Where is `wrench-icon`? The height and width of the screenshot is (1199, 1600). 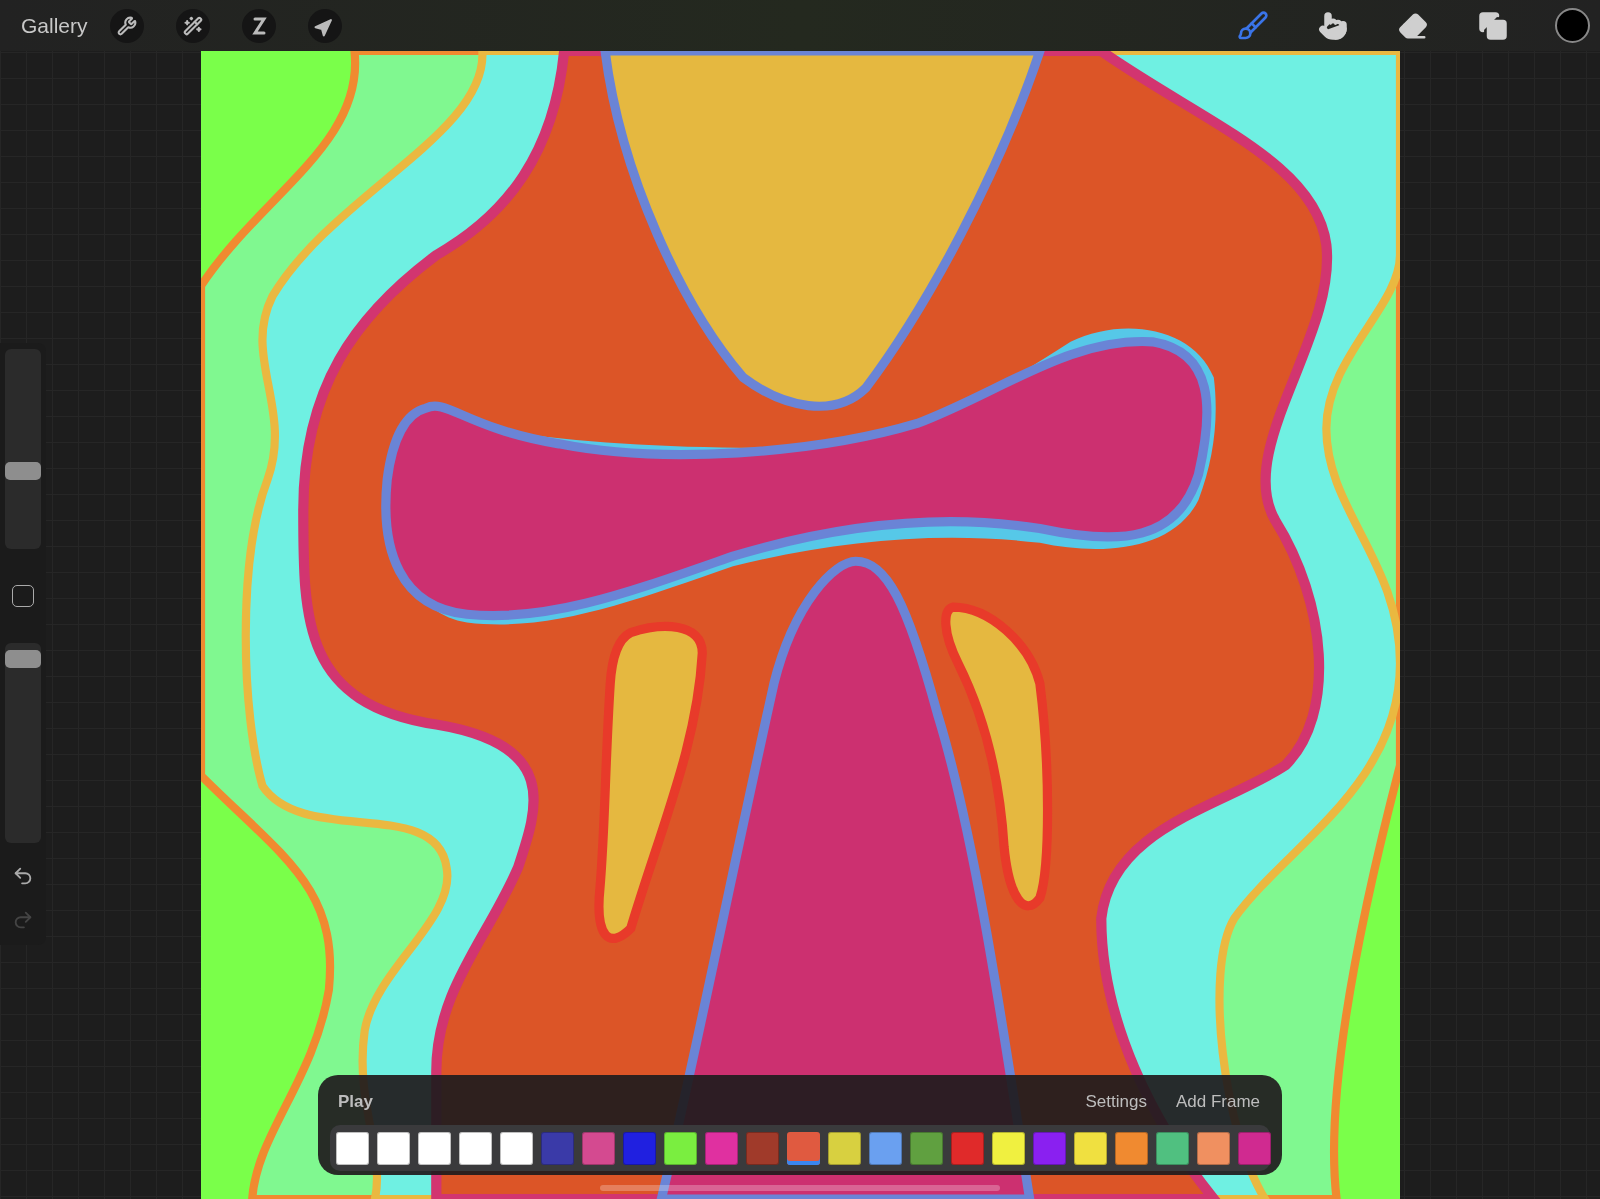 wrench-icon is located at coordinates (126, 25).